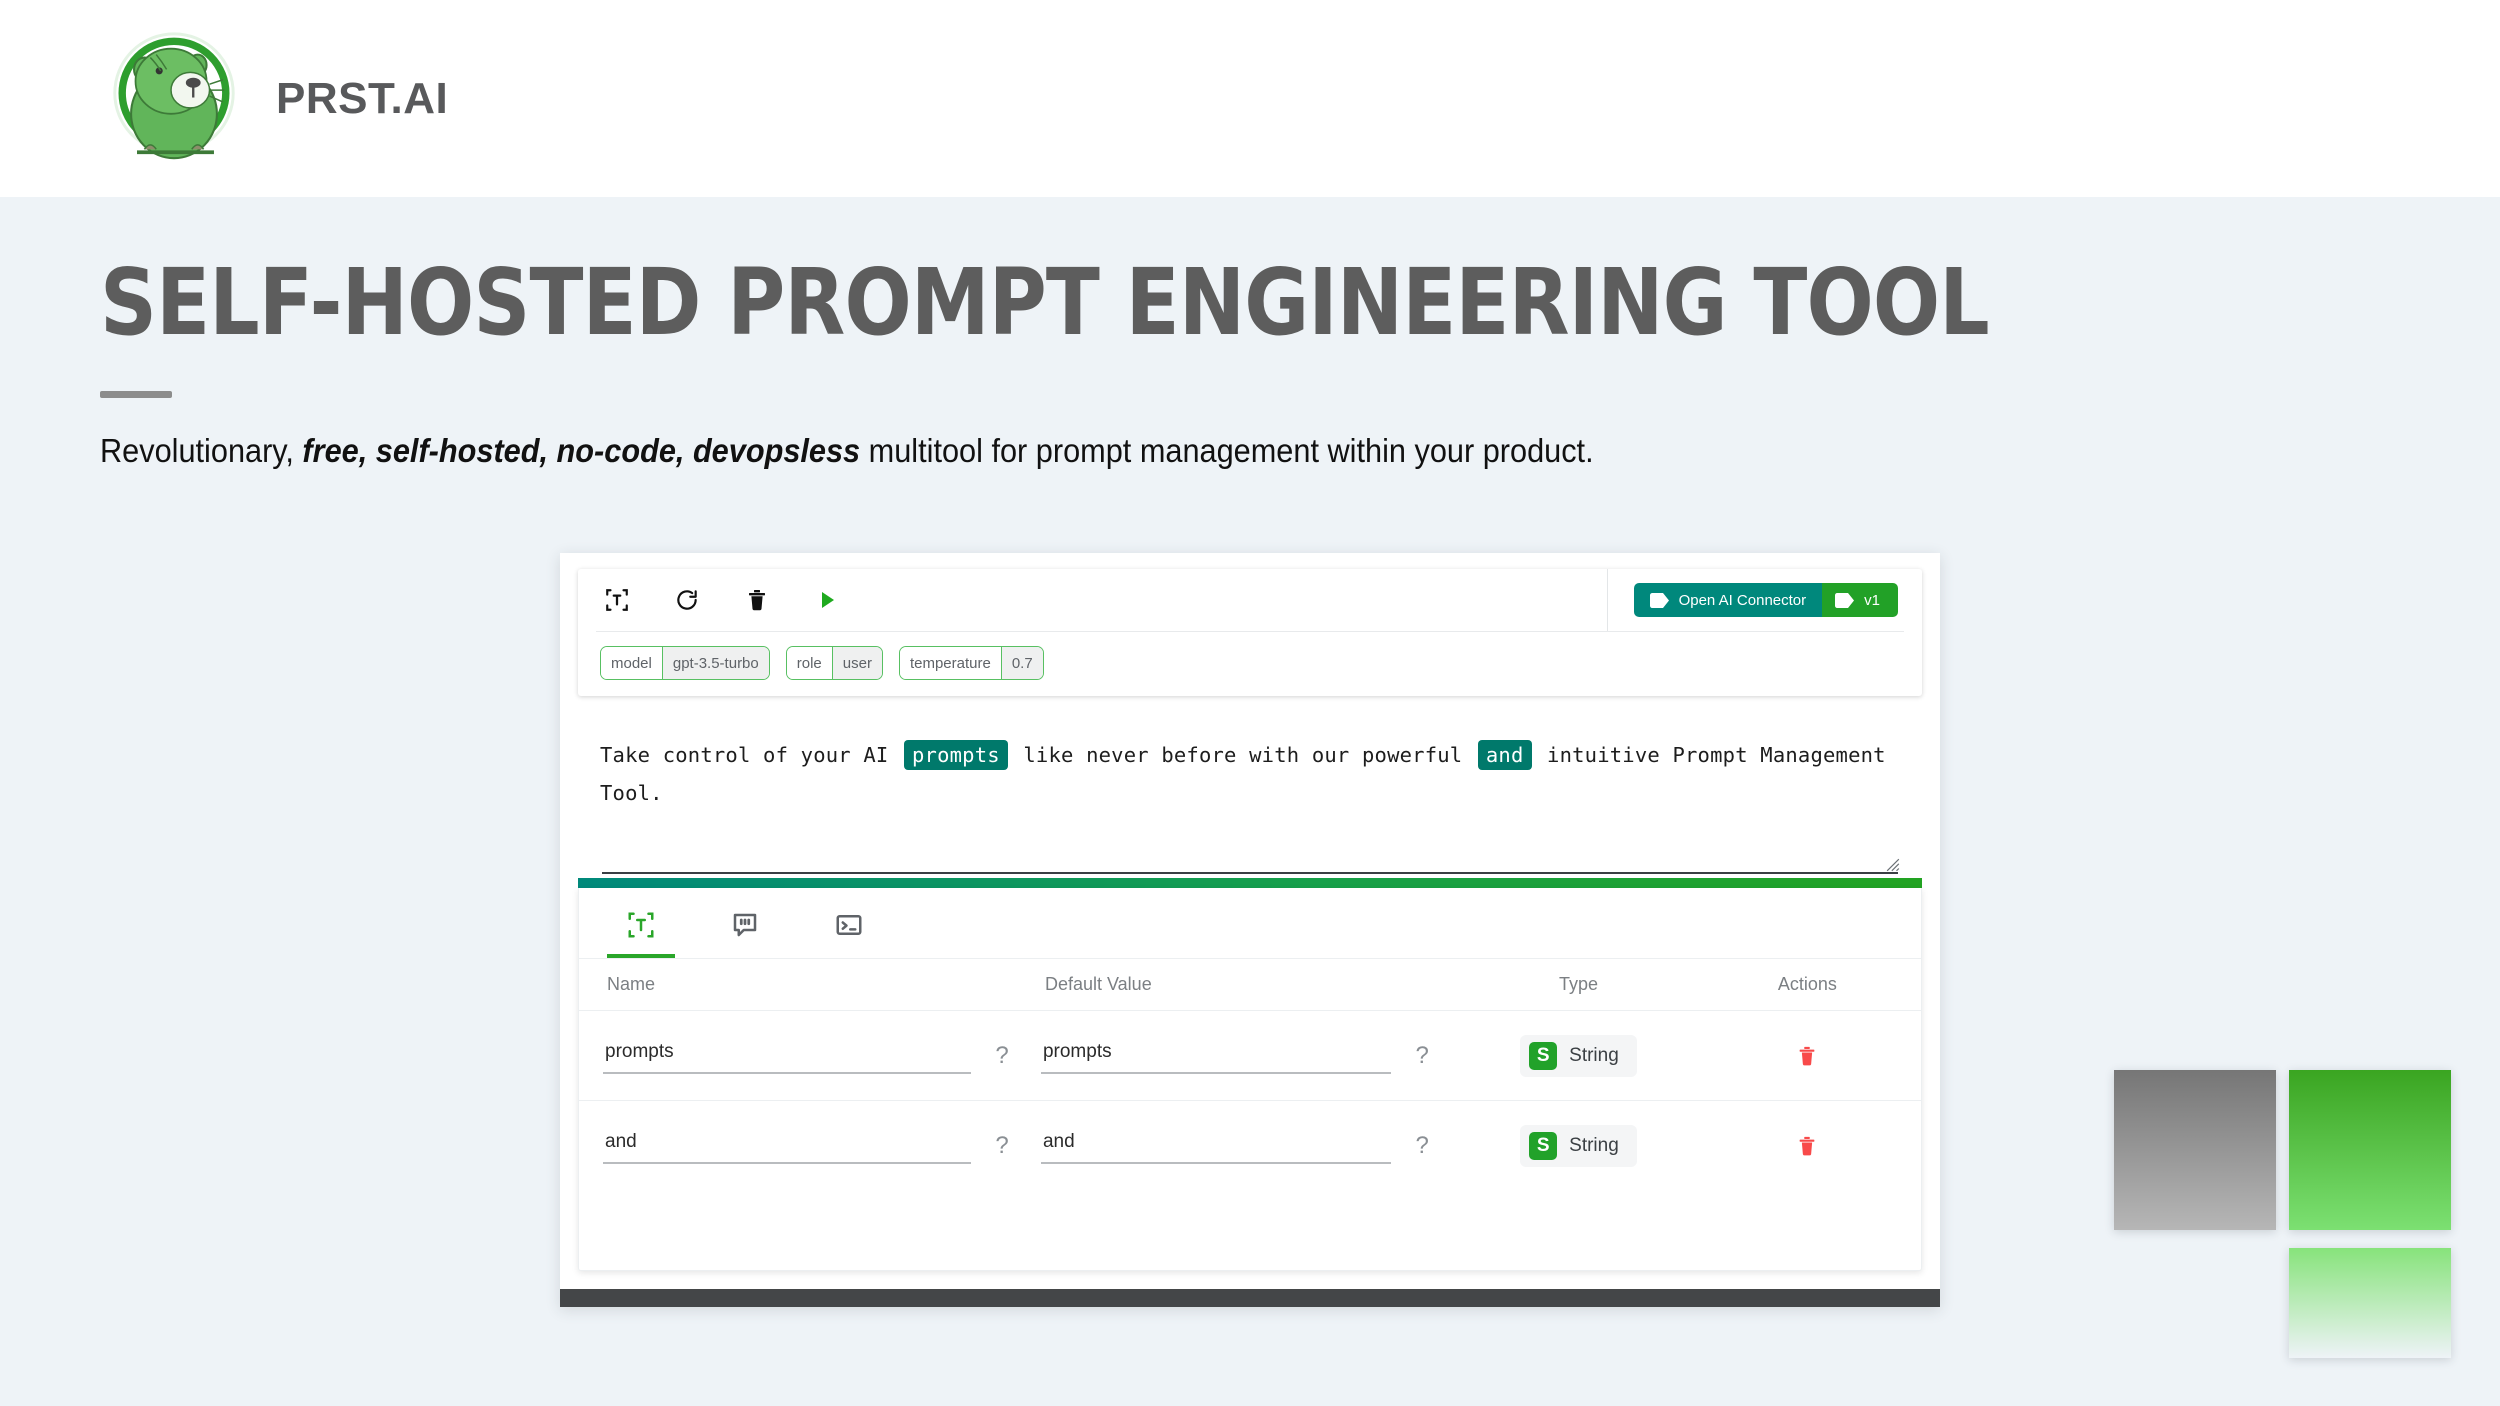 The height and width of the screenshot is (1406, 2500). Describe the element at coordinates (136, 394) in the screenshot. I see `title-divider` at that location.